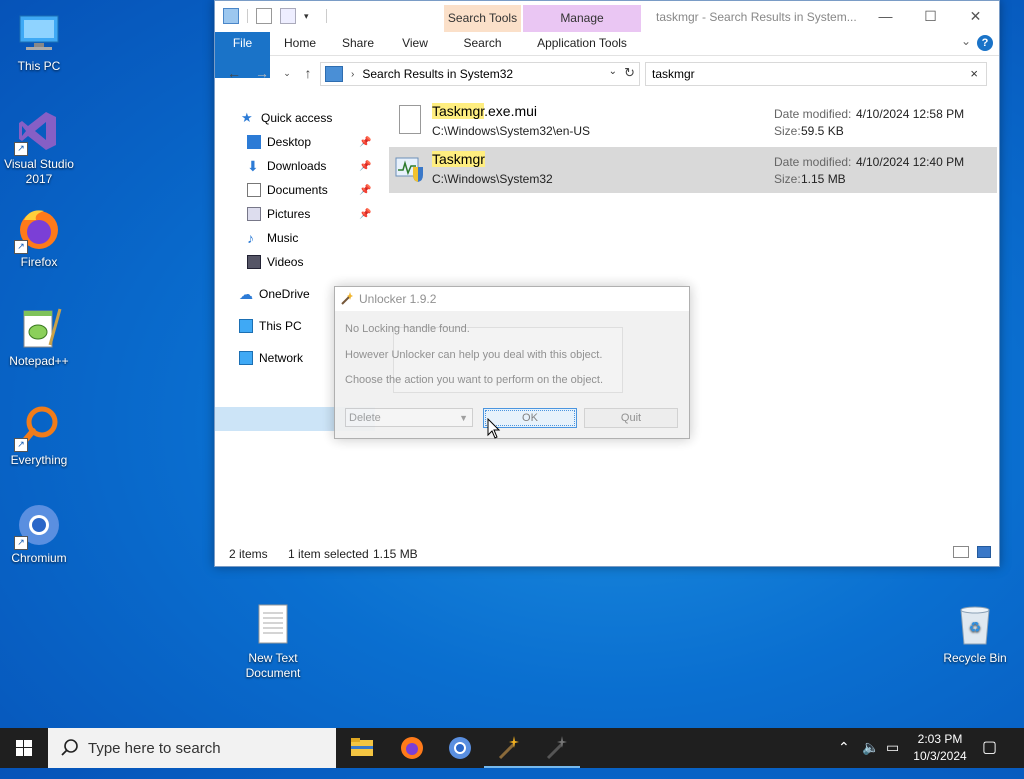 Image resolution: width=1024 pixels, height=779 pixels. What do you see at coordinates (38, 132) in the screenshot?
I see `visual-studio-icon: ↗` at bounding box center [38, 132].